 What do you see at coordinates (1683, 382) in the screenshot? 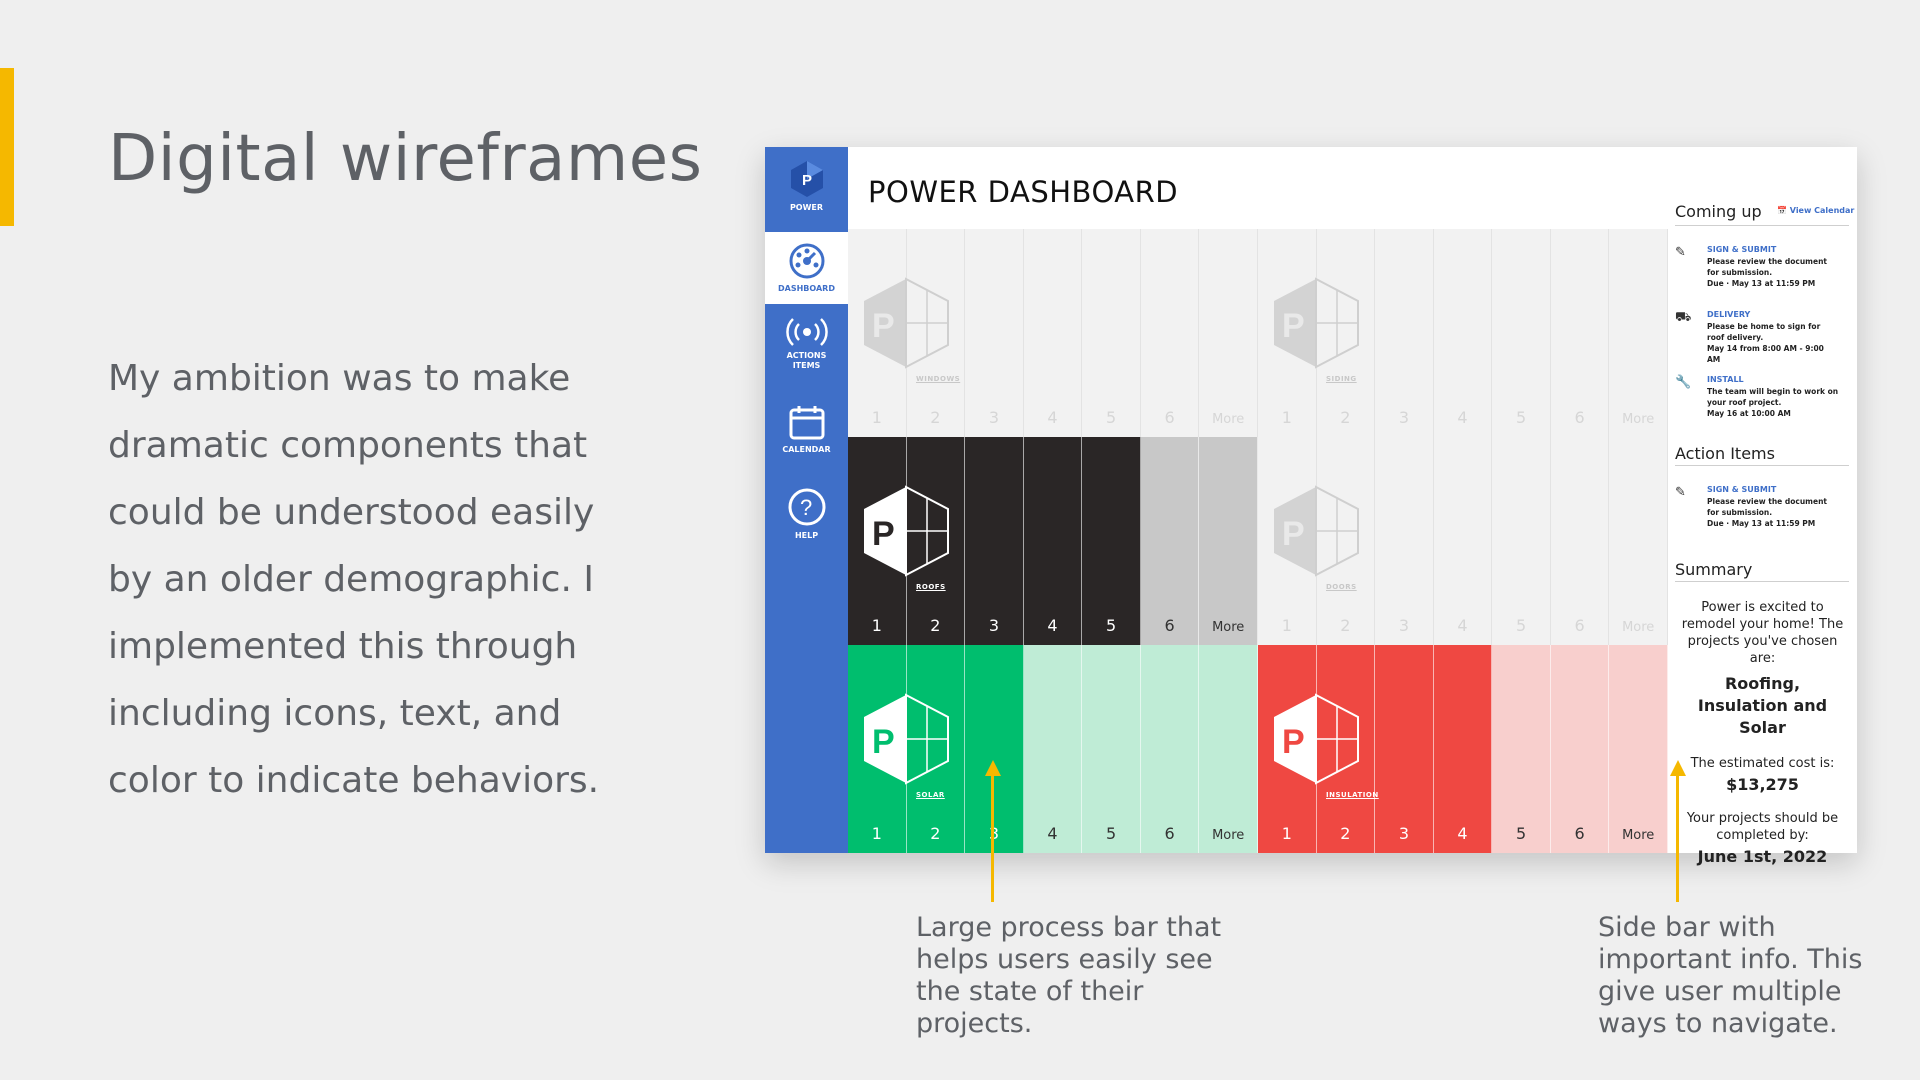
I see `wrench-icon: 🔧` at bounding box center [1683, 382].